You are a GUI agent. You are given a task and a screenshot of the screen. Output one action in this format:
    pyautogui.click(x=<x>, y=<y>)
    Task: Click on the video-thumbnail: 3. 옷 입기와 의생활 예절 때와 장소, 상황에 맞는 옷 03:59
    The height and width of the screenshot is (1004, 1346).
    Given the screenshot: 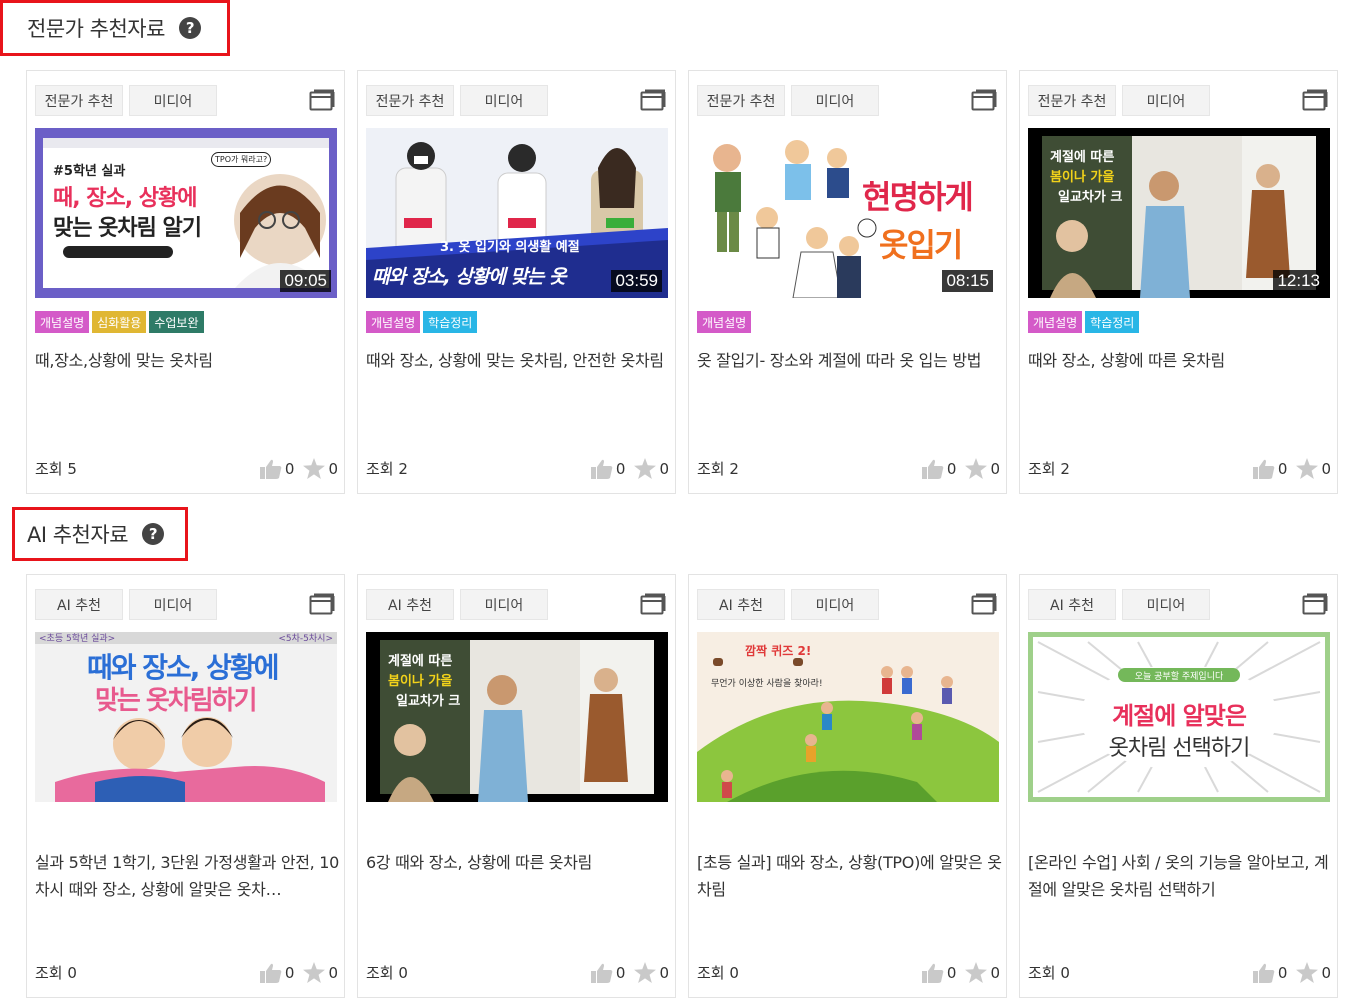 What is the action you would take?
    pyautogui.click(x=517, y=213)
    